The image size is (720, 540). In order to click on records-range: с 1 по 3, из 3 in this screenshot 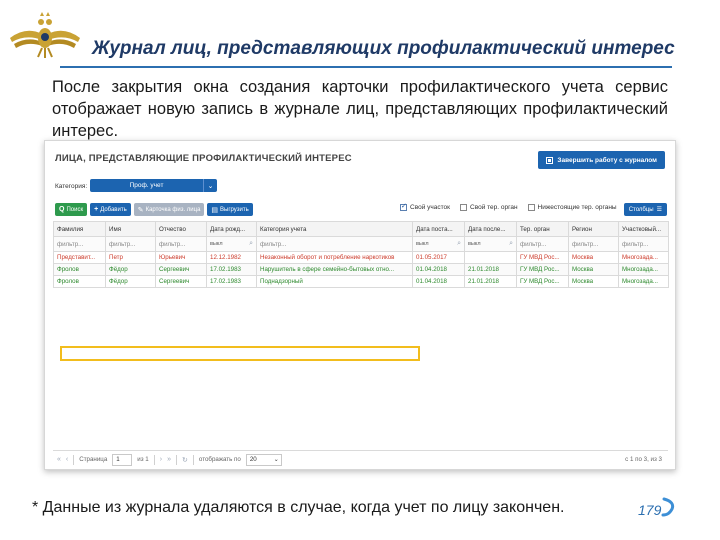, I will do `click(643, 459)`.